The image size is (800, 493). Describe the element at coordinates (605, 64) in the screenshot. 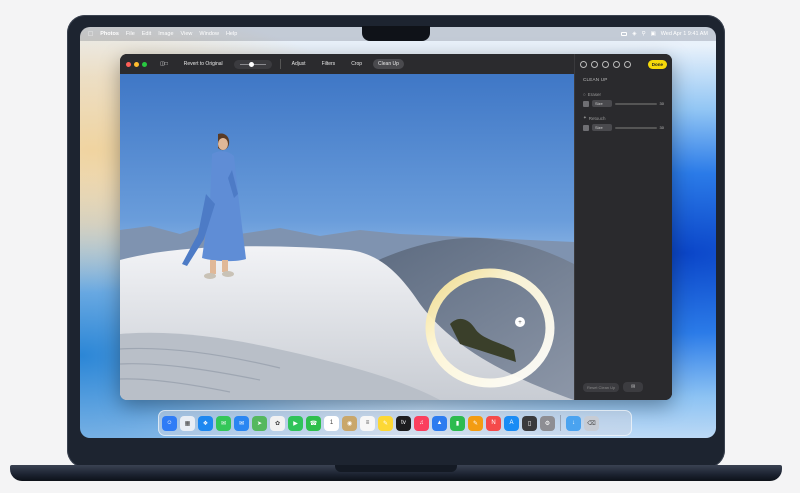

I see `heart-icon` at that location.